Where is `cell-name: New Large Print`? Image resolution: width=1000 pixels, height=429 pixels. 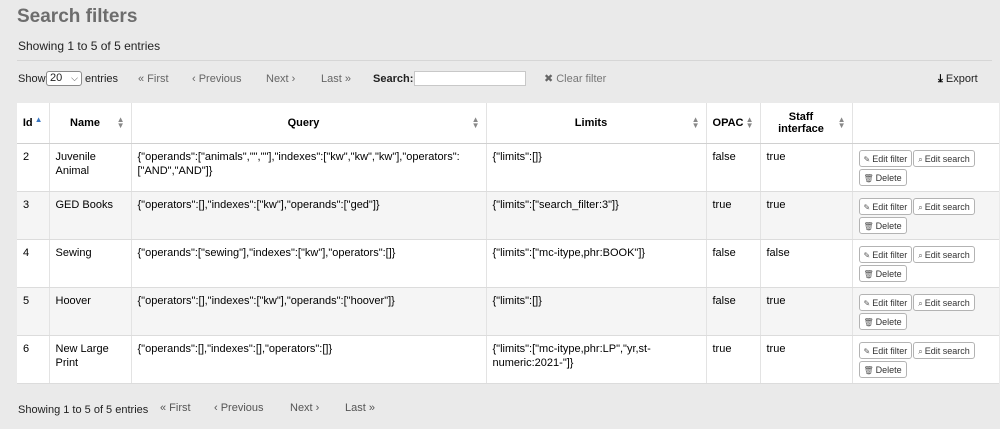
cell-name: New Large Print is located at coordinates (90, 359).